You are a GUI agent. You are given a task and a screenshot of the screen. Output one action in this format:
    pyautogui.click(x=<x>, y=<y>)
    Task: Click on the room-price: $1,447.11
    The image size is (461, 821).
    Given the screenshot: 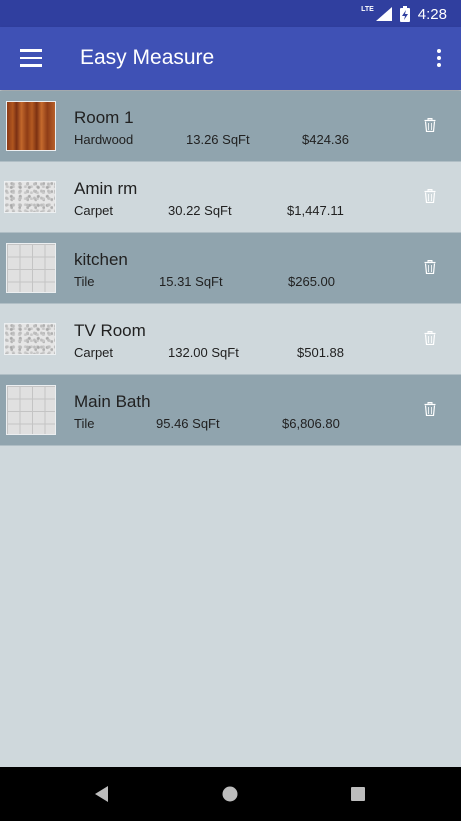 What is the action you would take?
    pyautogui.click(x=315, y=210)
    